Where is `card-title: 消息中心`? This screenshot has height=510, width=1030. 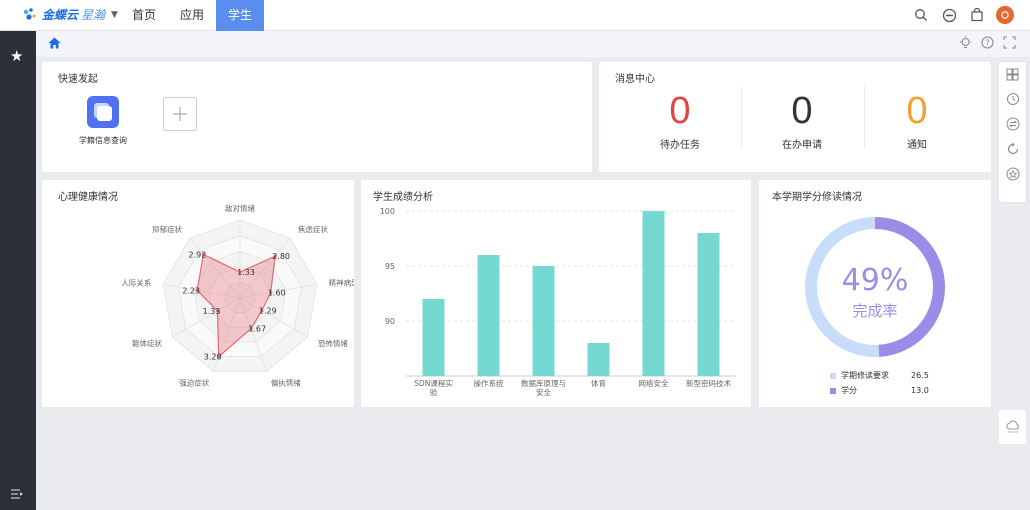 card-title: 消息中心 is located at coordinates (635, 79).